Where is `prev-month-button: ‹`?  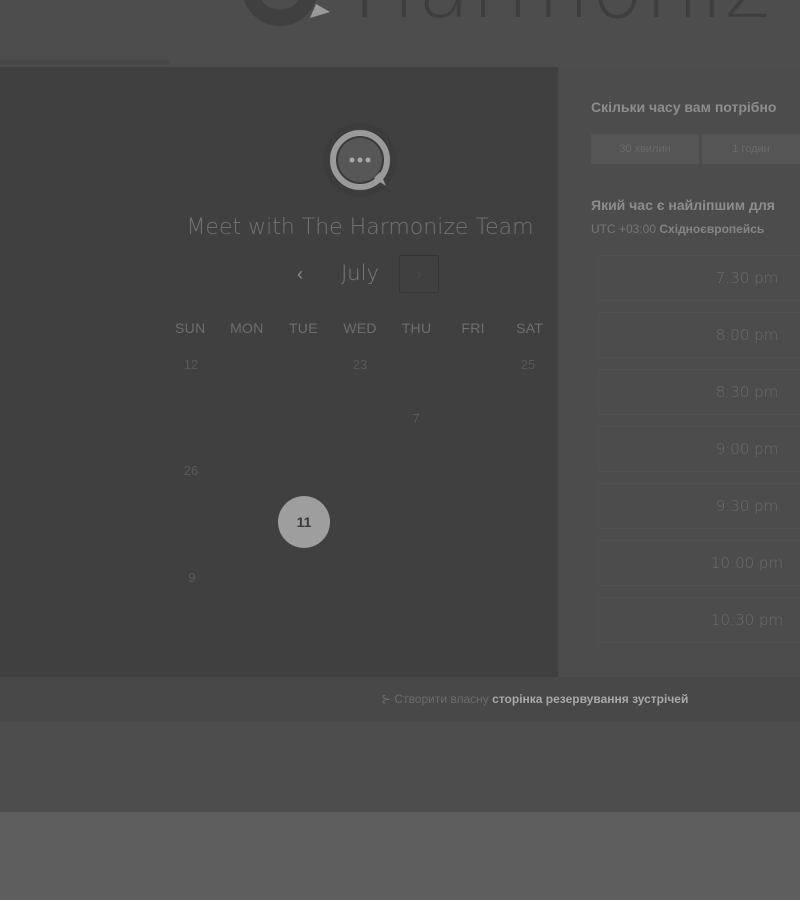
prev-month-button: ‹ is located at coordinates (300, 274).